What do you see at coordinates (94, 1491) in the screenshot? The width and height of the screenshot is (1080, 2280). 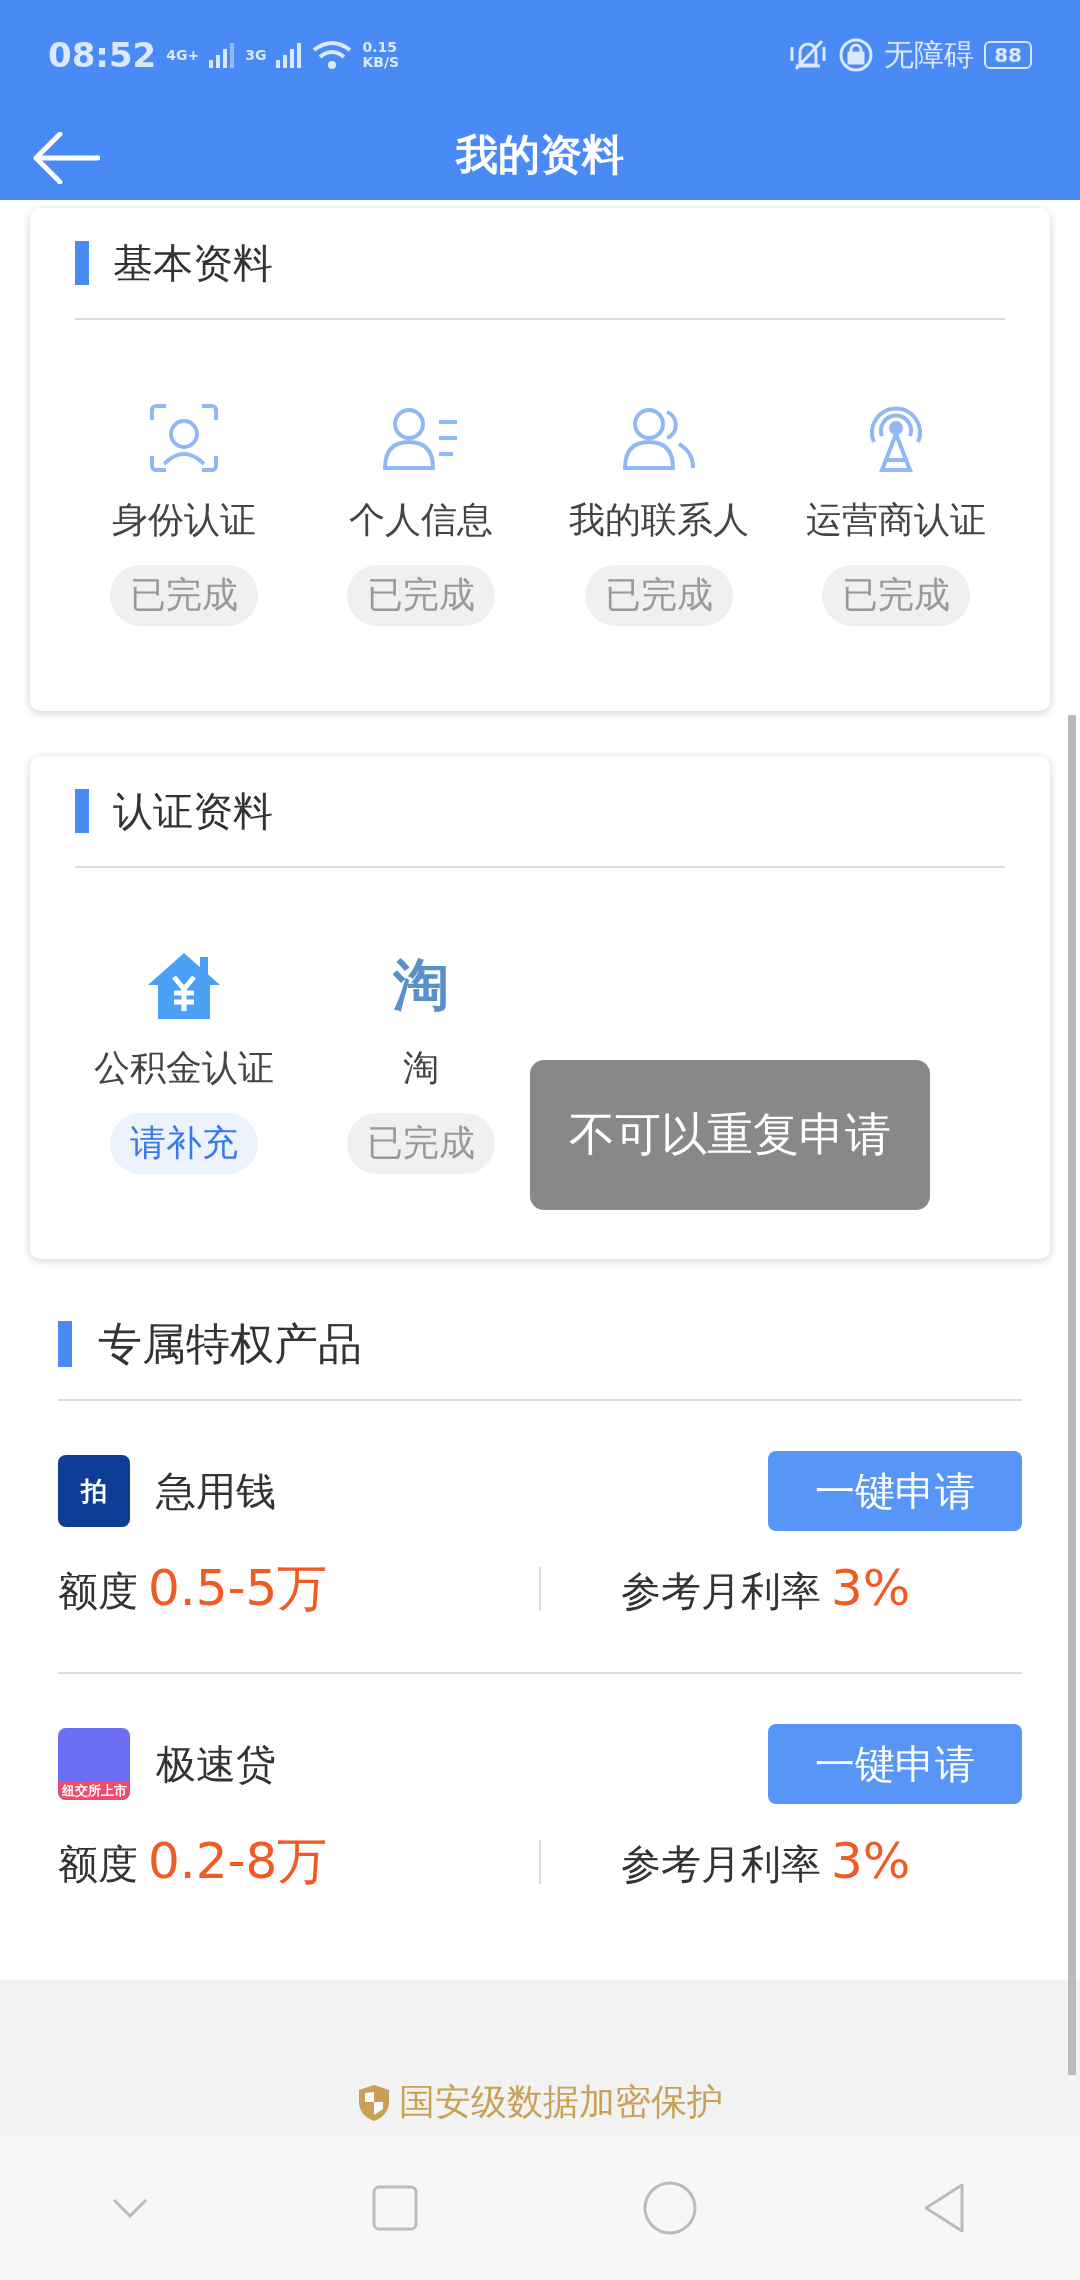 I see `app-logo: 拍` at bounding box center [94, 1491].